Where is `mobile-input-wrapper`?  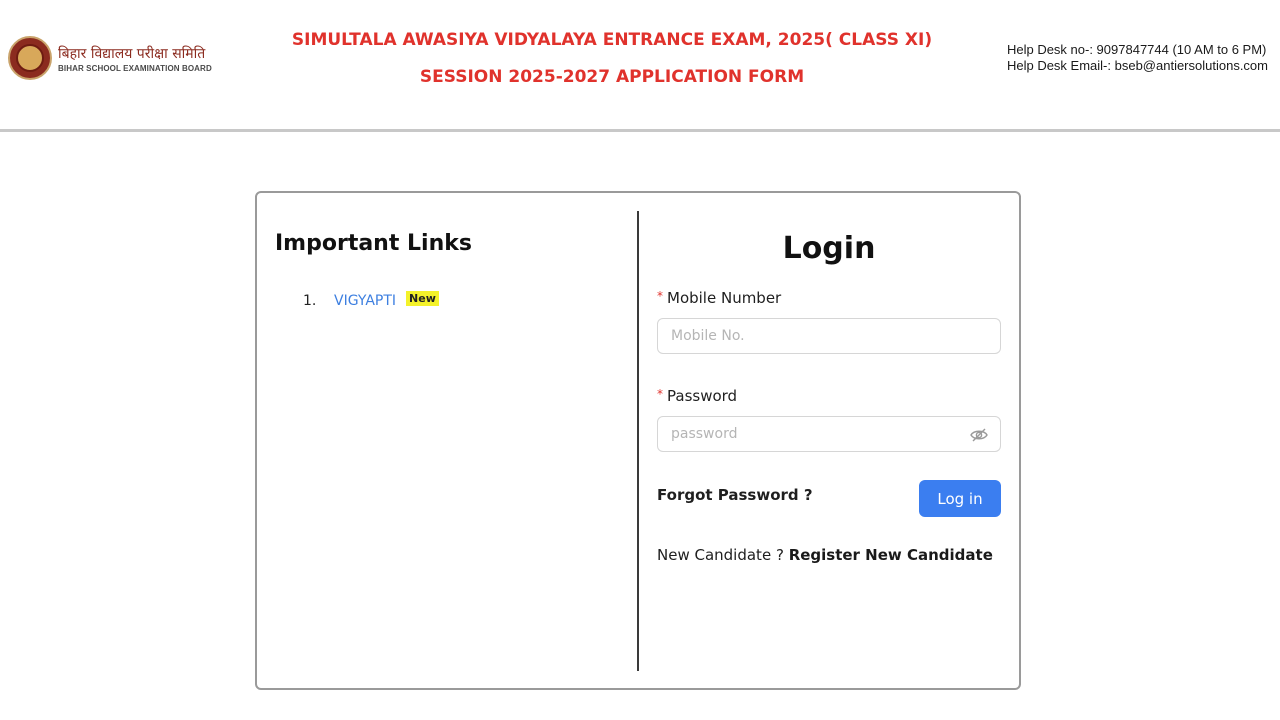
mobile-input-wrapper is located at coordinates (829, 336).